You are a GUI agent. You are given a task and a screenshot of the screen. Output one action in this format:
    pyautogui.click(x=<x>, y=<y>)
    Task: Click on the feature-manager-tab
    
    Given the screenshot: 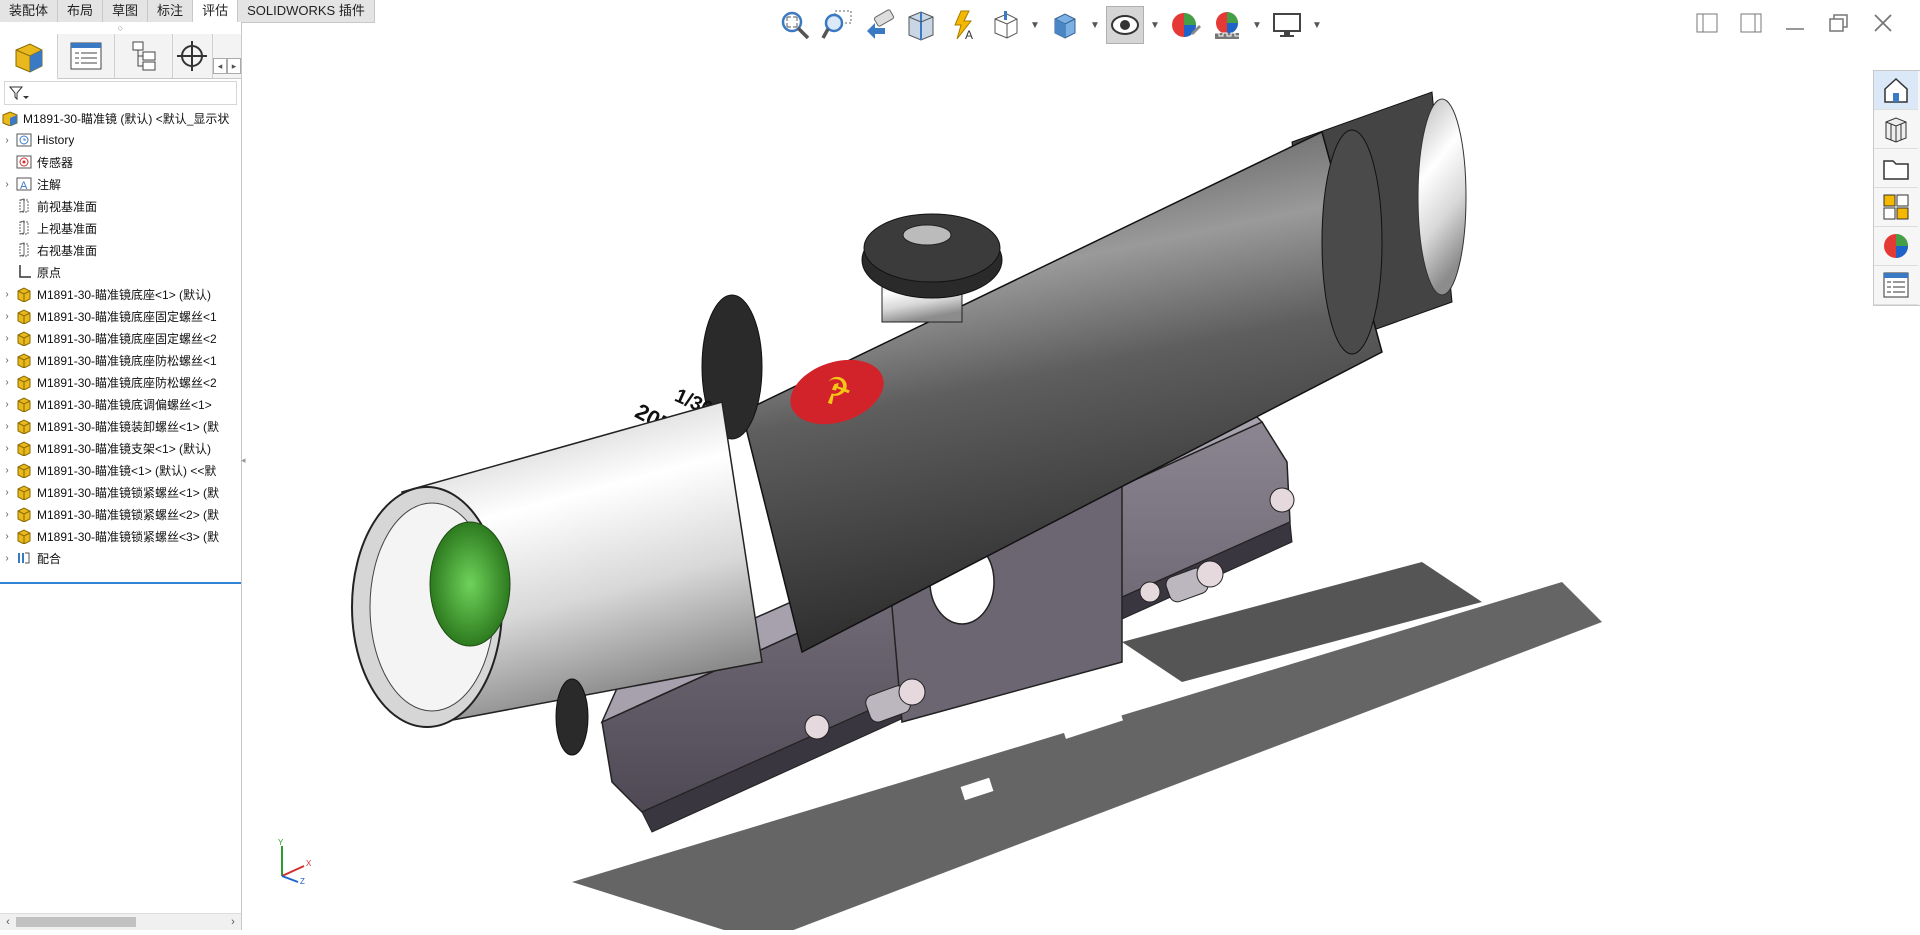 What is the action you would take?
    pyautogui.click(x=29, y=57)
    